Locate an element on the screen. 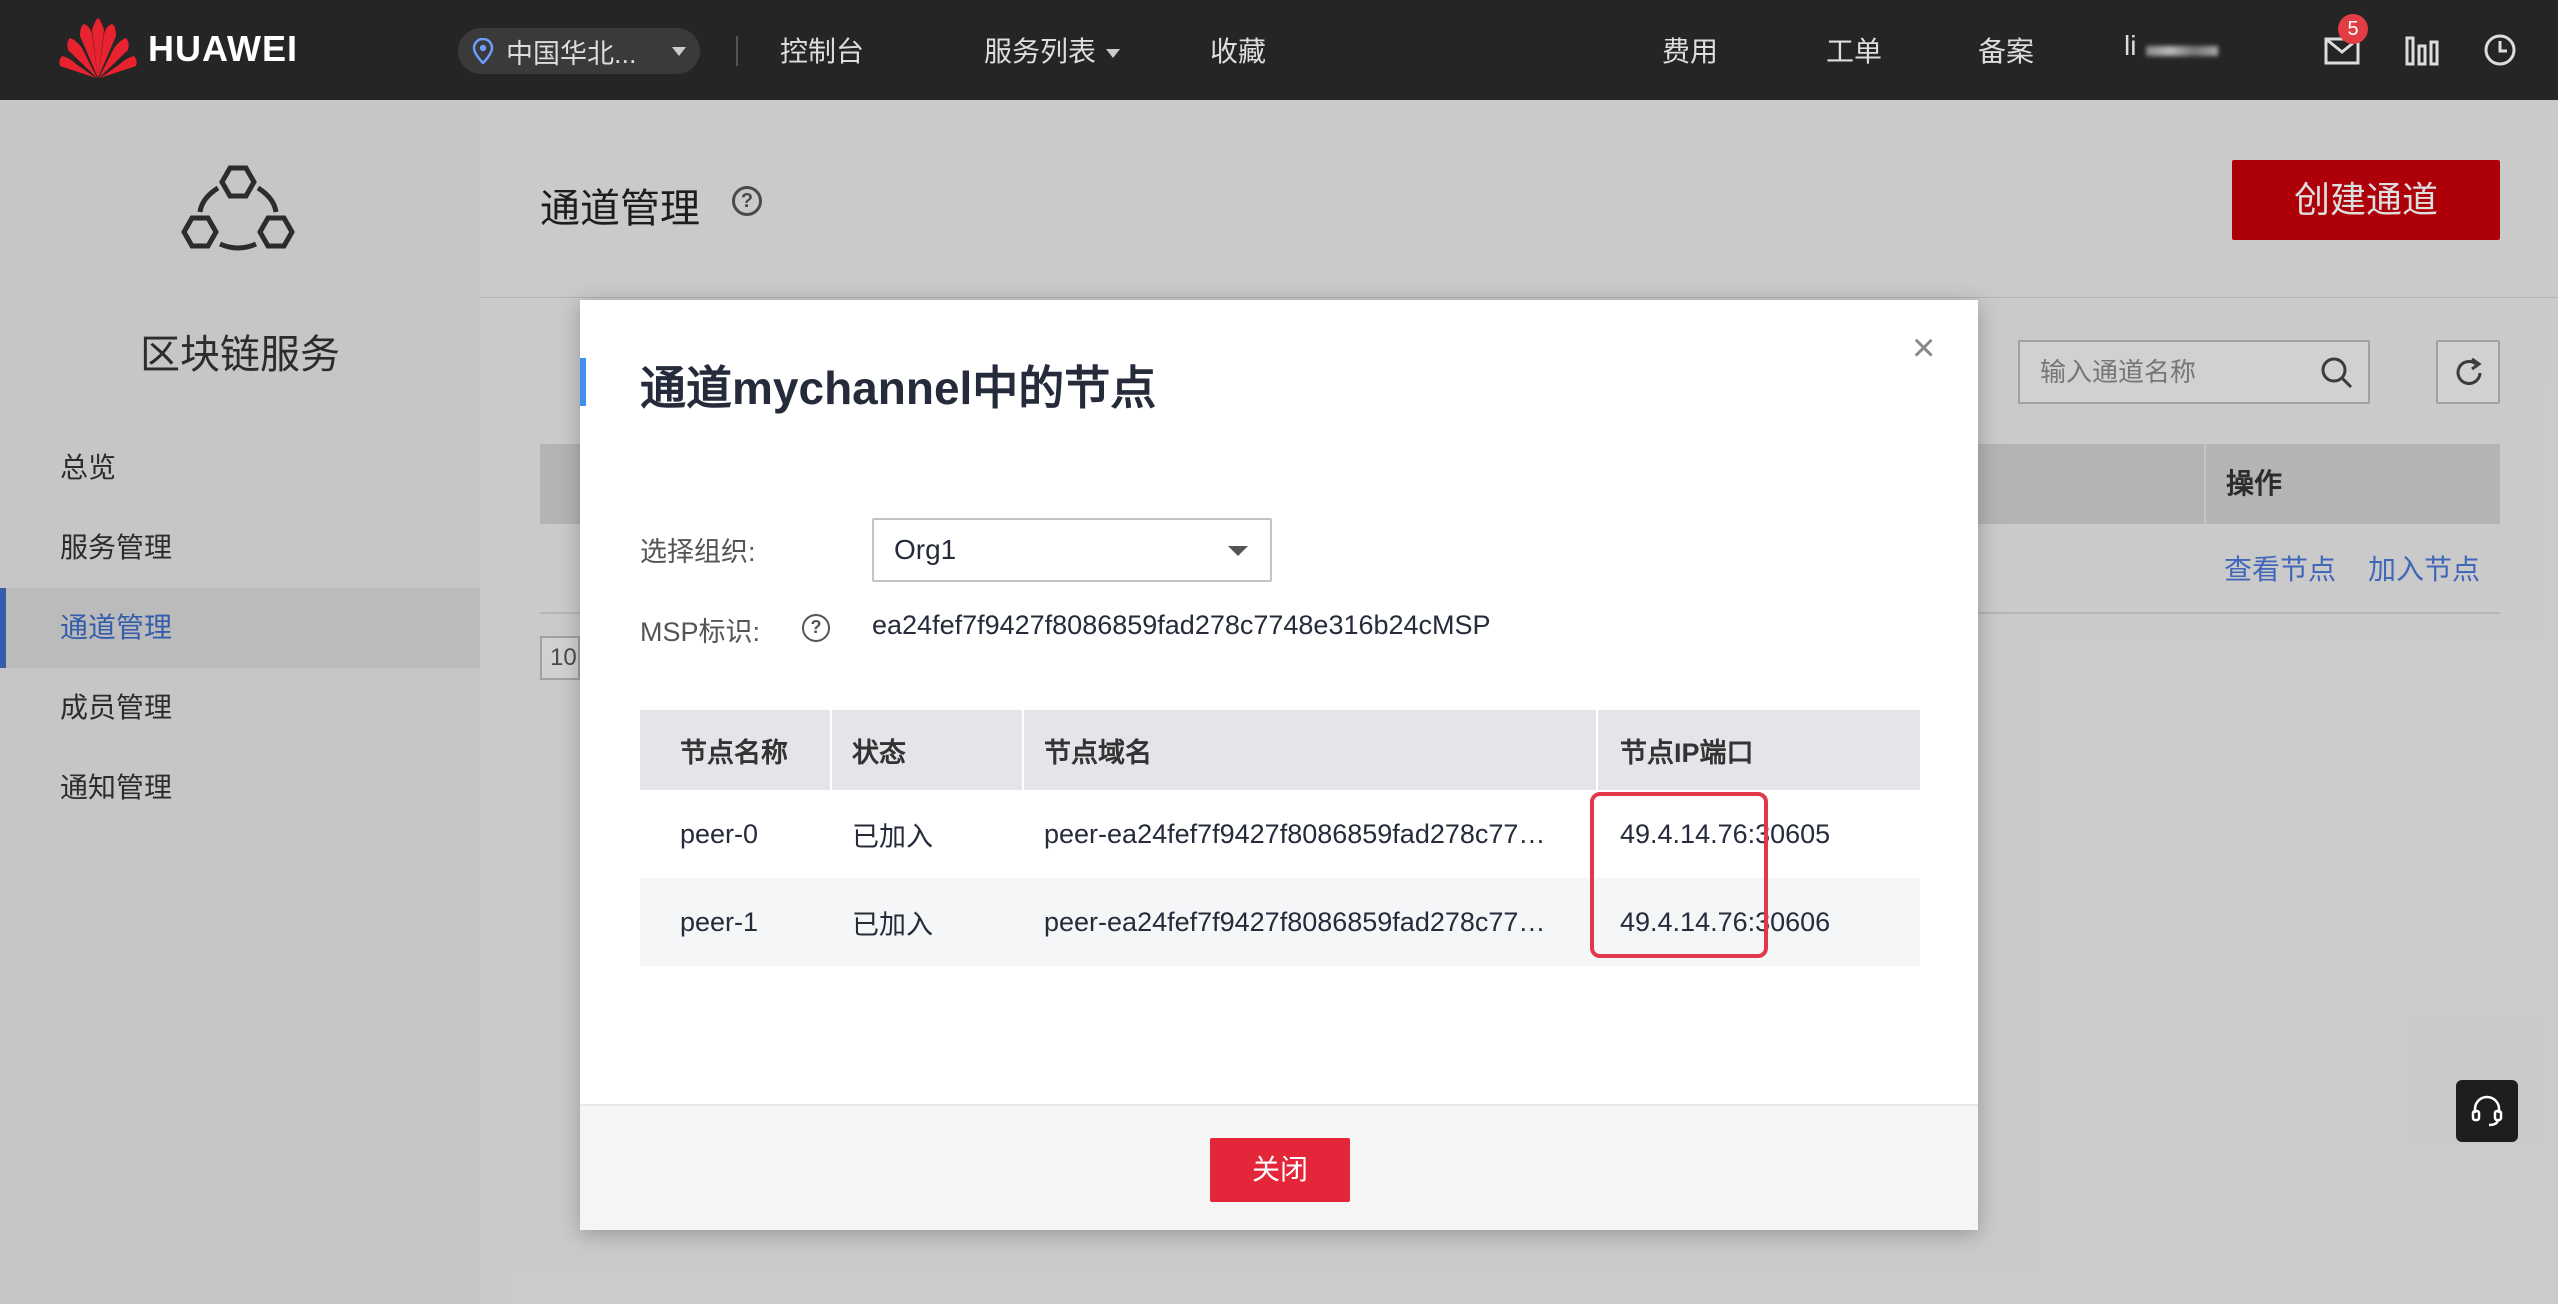  nav-divider is located at coordinates (737, 51).